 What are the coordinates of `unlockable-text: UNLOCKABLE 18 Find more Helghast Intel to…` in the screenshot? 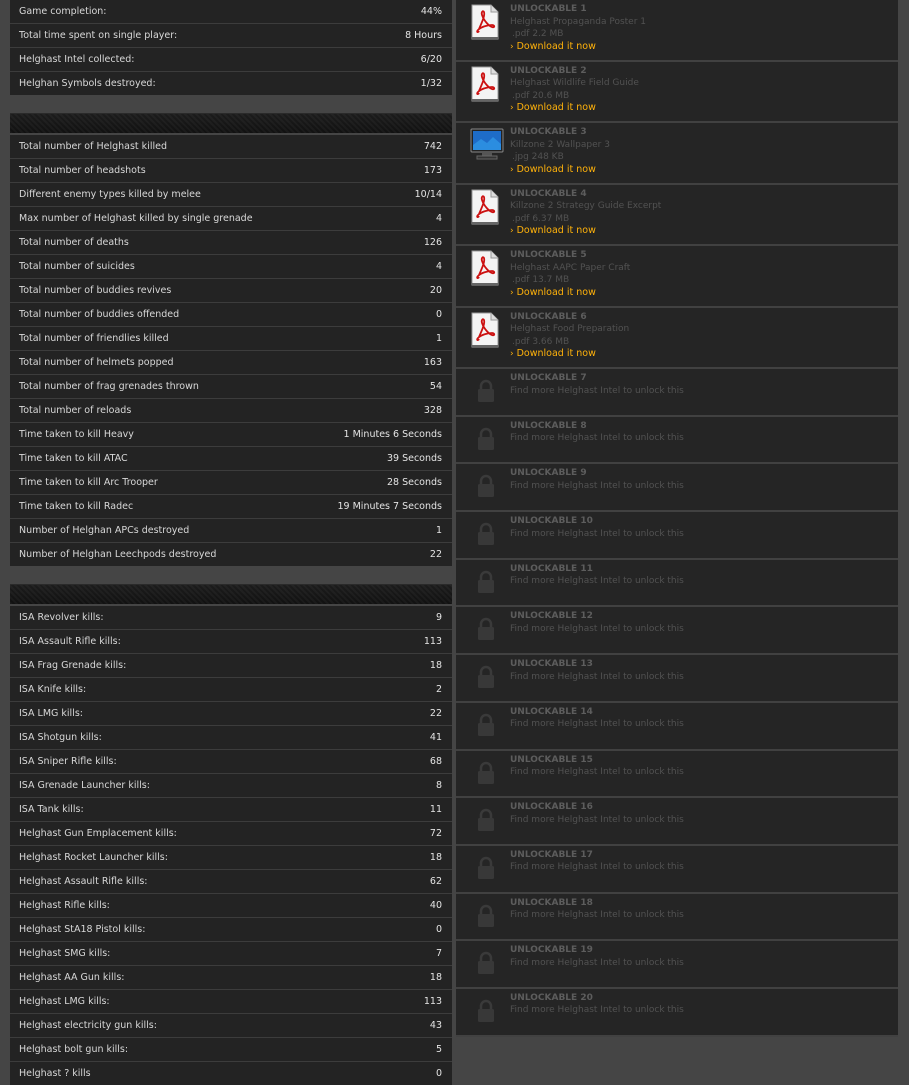 It's located at (597, 909).